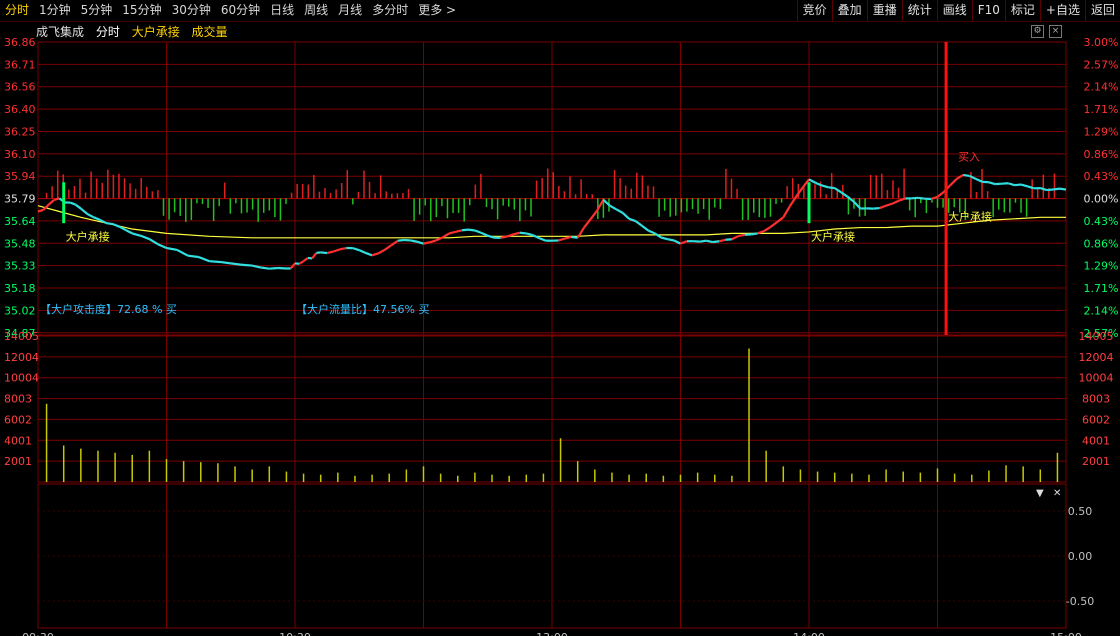 Image resolution: width=1120 pixels, height=636 pixels. I want to click on price-tick-label: 35.79, so click(20, 199).